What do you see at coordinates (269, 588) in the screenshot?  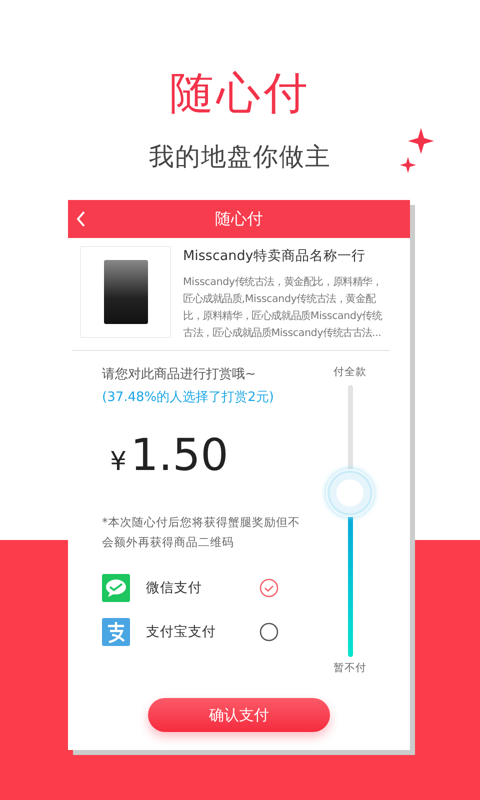 I see `checked-radio-icon` at bounding box center [269, 588].